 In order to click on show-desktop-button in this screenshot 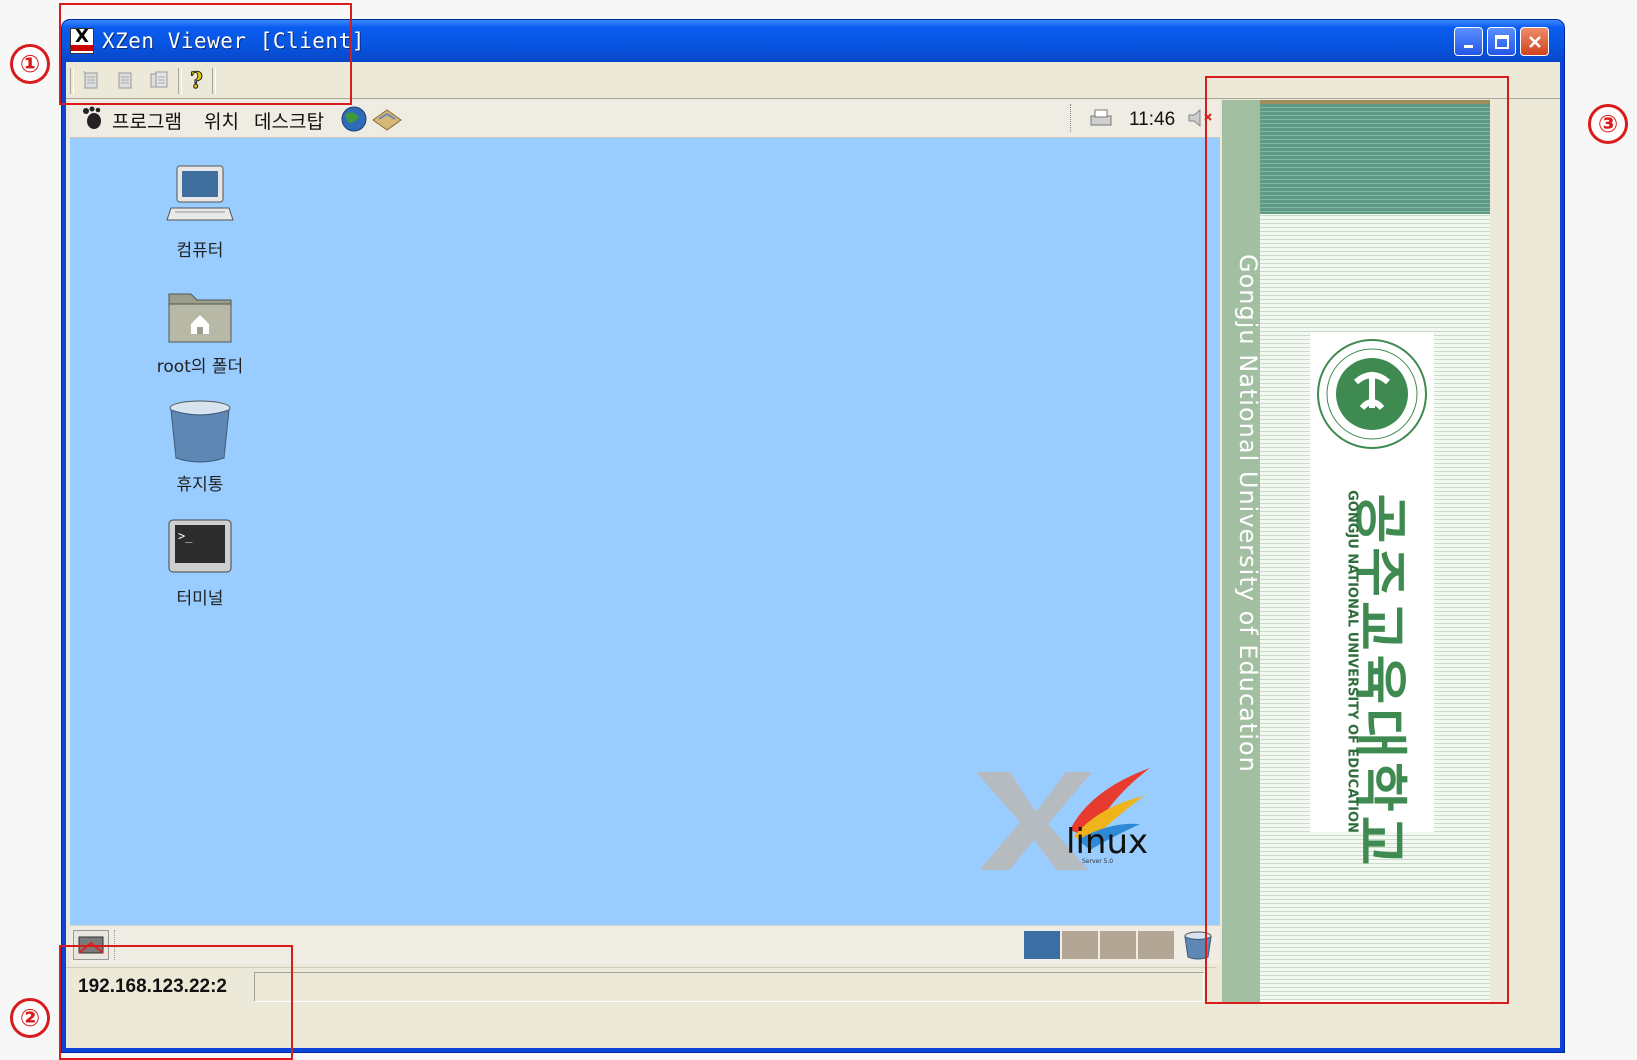, I will do `click(91, 945)`.